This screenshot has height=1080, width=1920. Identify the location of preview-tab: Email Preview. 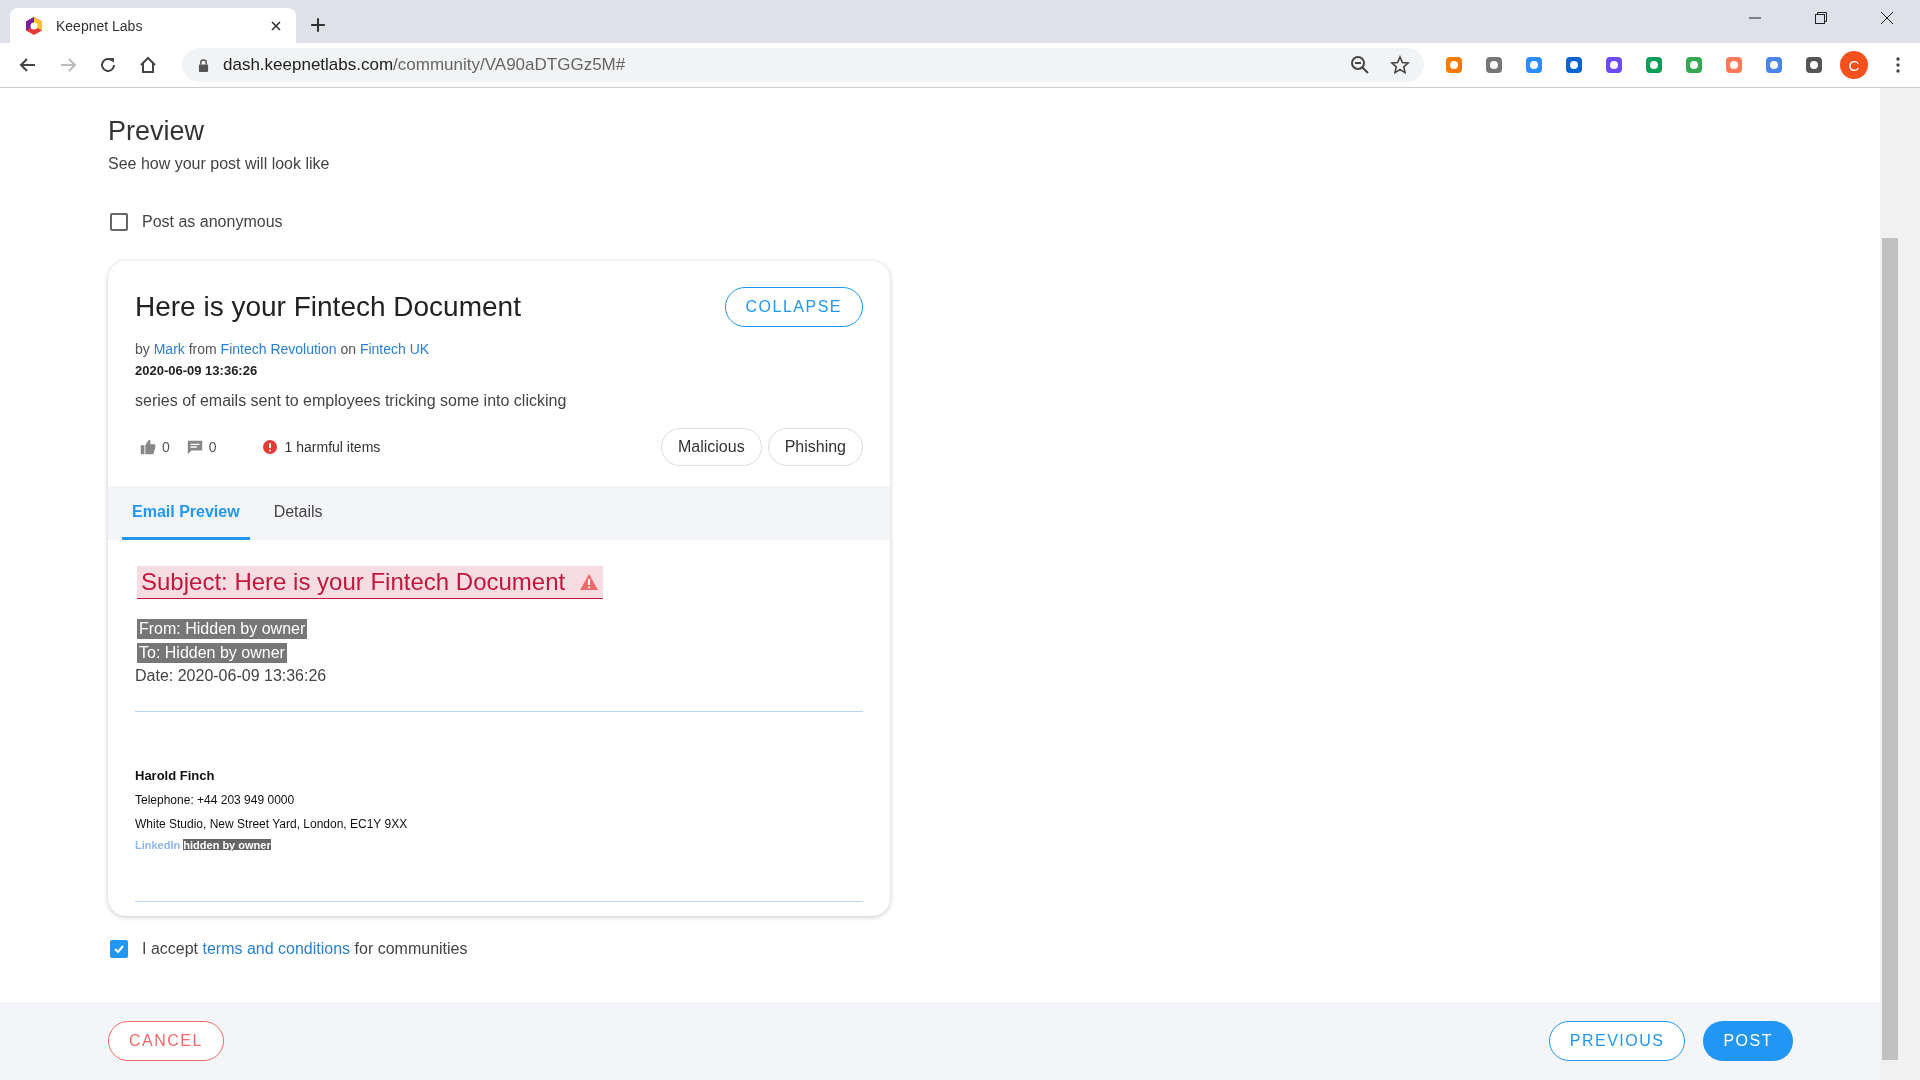
(186, 513).